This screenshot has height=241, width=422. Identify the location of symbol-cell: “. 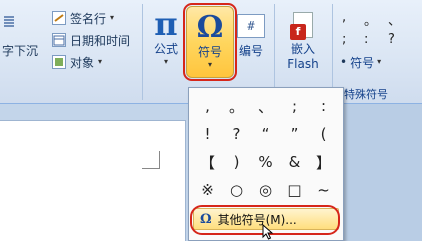
(265, 134).